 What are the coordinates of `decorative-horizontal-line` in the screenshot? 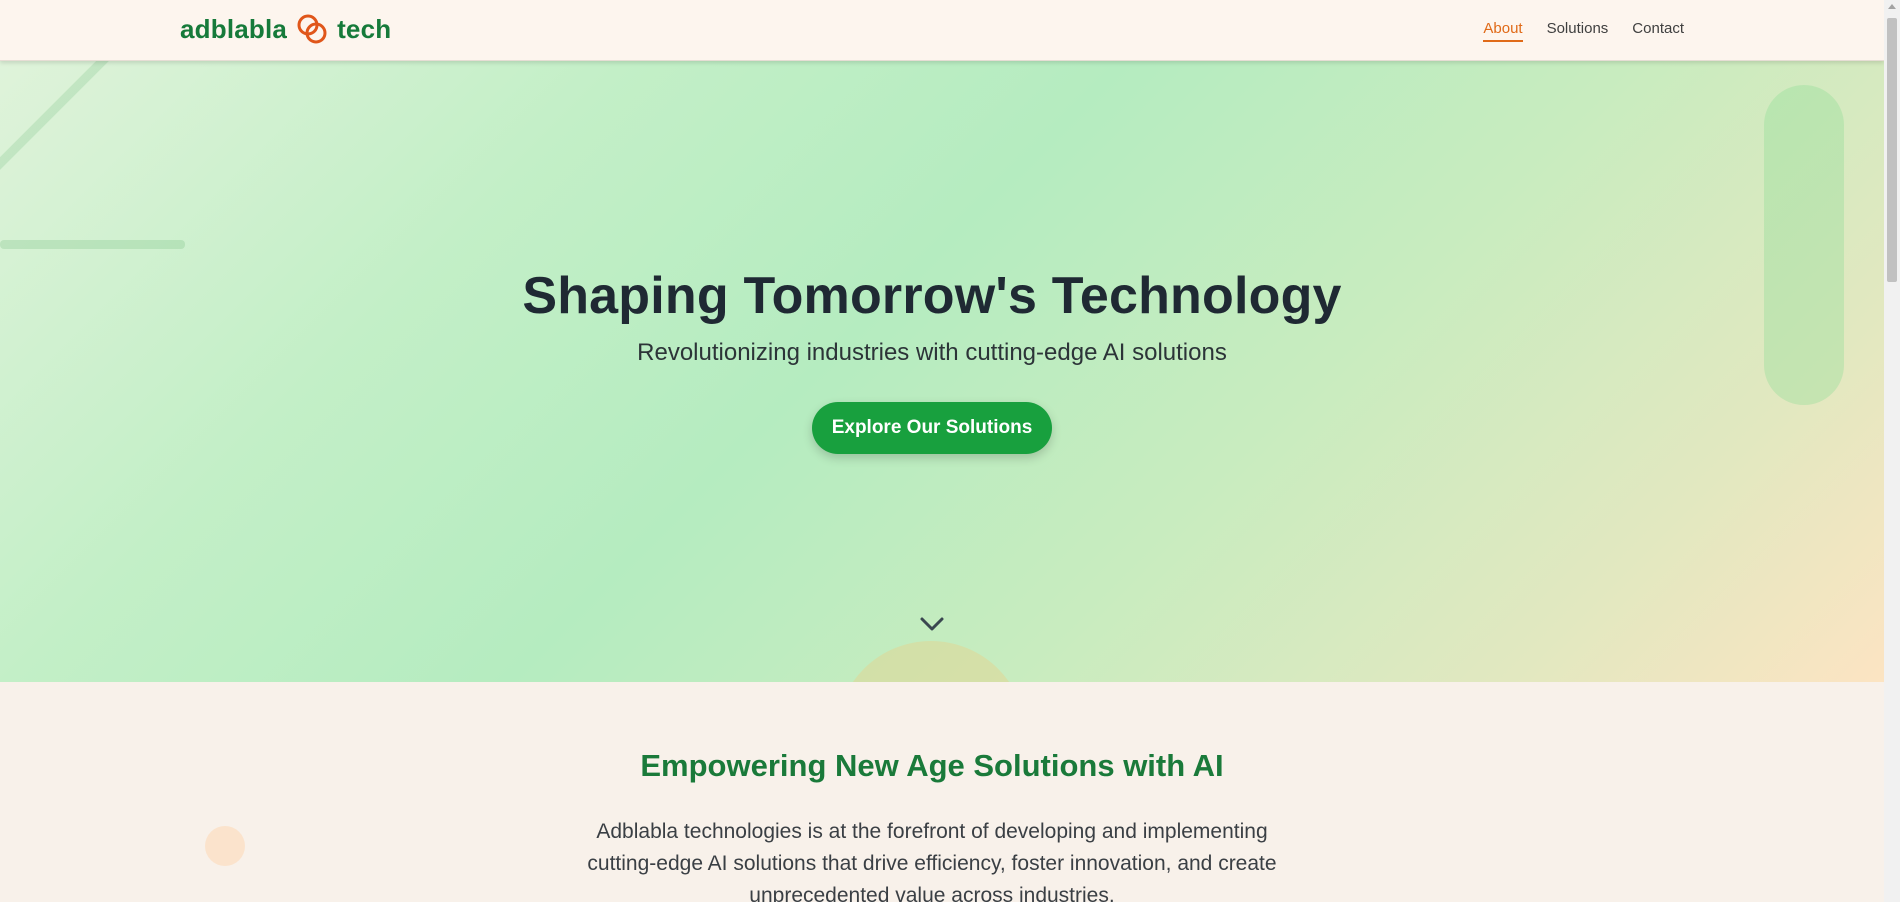 It's located at (92, 244).